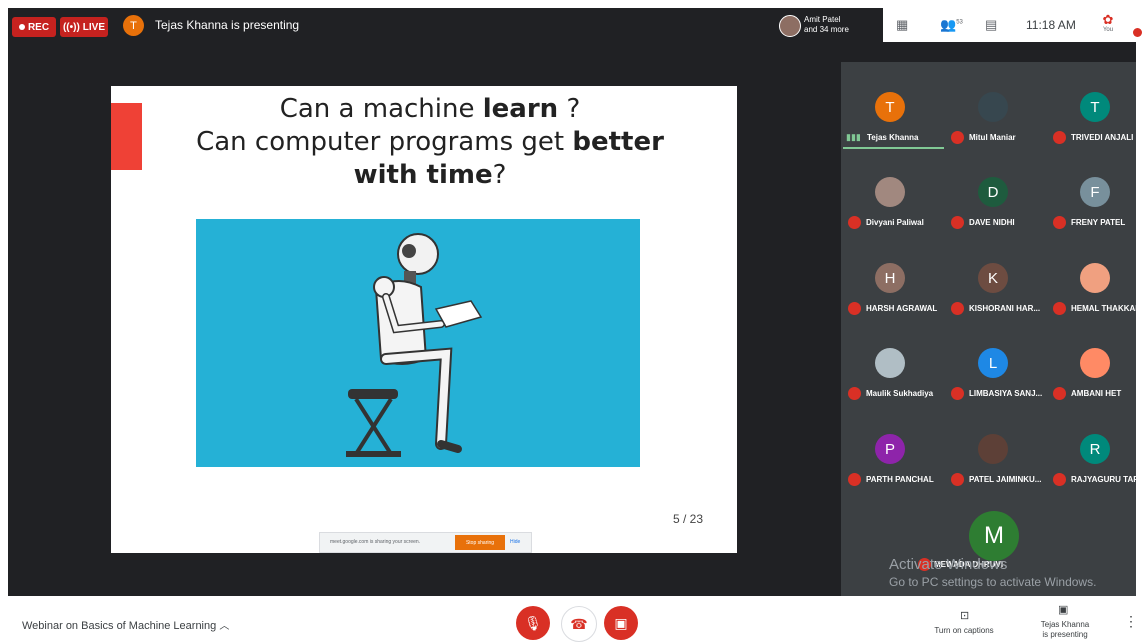 This screenshot has height=642, width=1144. I want to click on leave-call-button: ☎, so click(579, 624).